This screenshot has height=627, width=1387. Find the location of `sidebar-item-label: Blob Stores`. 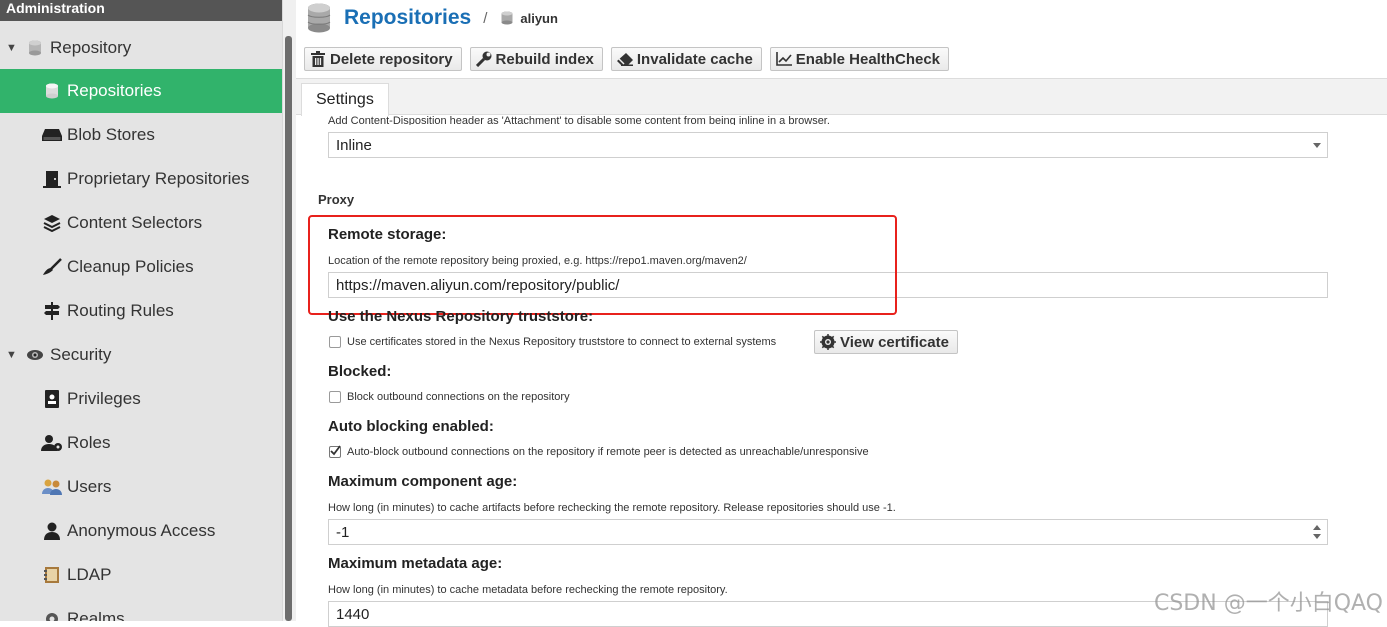

sidebar-item-label: Blob Stores is located at coordinates (111, 134).